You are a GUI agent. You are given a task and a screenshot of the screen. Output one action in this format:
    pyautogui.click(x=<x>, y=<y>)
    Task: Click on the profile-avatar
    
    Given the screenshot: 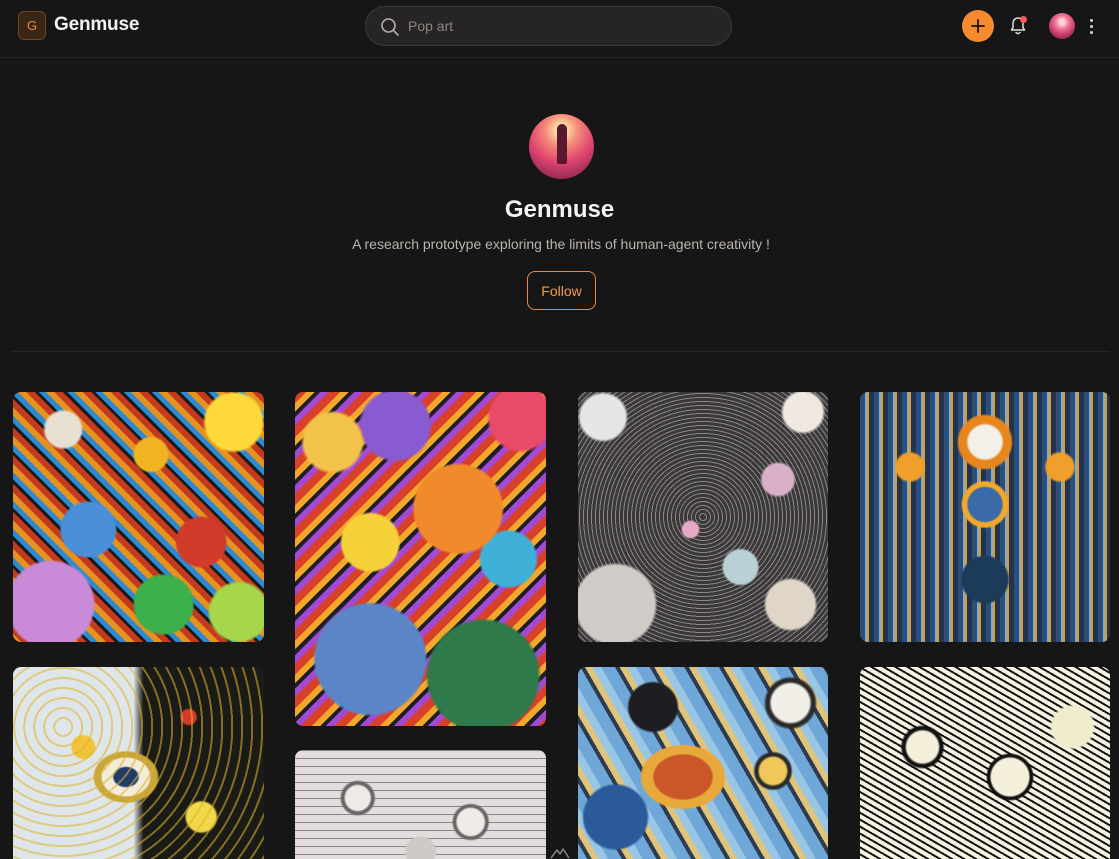 What is the action you would take?
    pyautogui.click(x=561, y=146)
    